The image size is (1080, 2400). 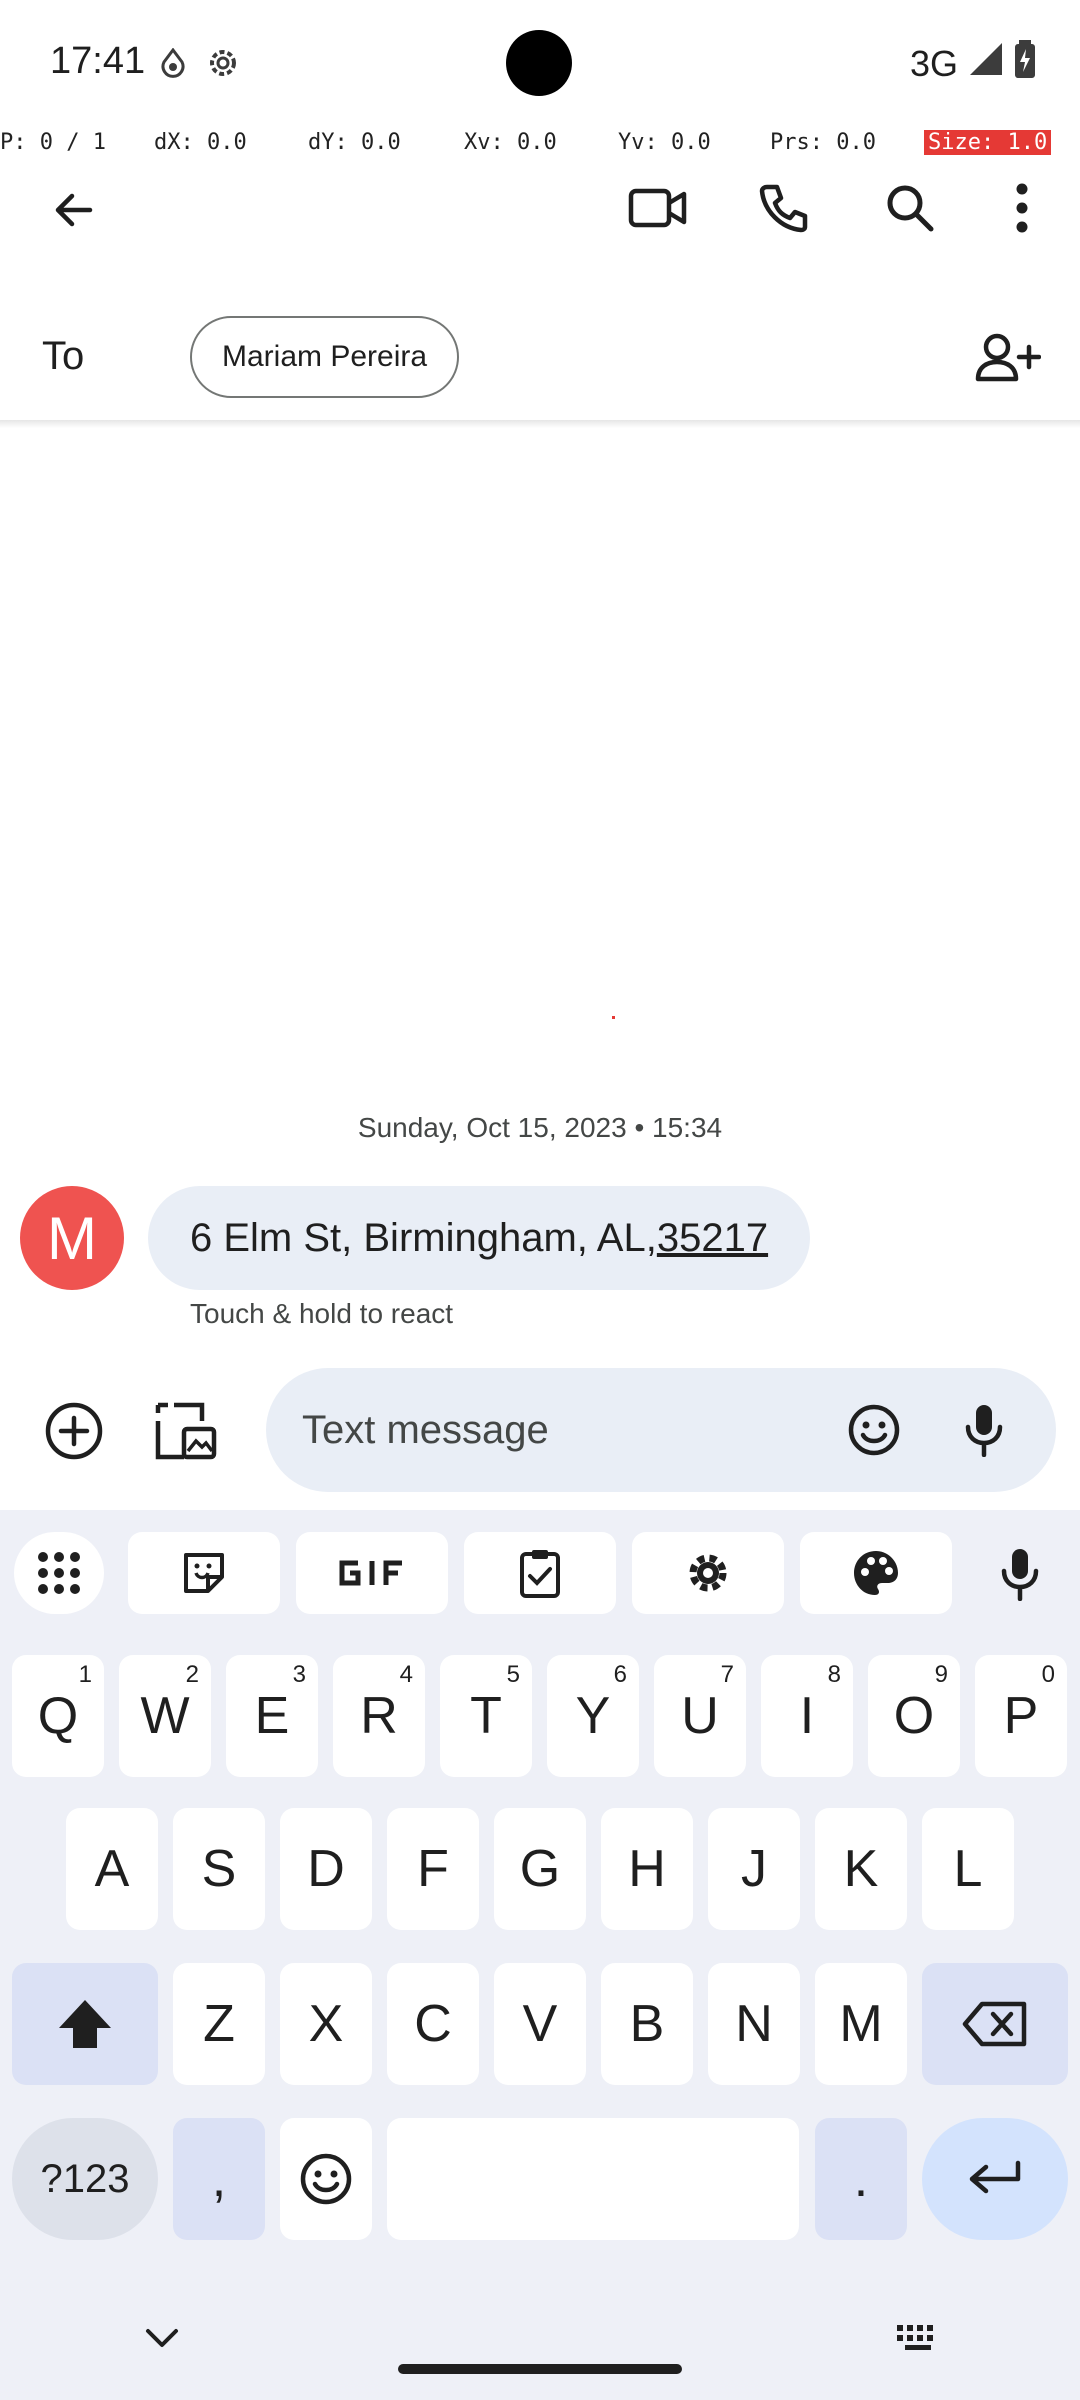 What do you see at coordinates (910, 208) in the screenshot?
I see `search-button` at bounding box center [910, 208].